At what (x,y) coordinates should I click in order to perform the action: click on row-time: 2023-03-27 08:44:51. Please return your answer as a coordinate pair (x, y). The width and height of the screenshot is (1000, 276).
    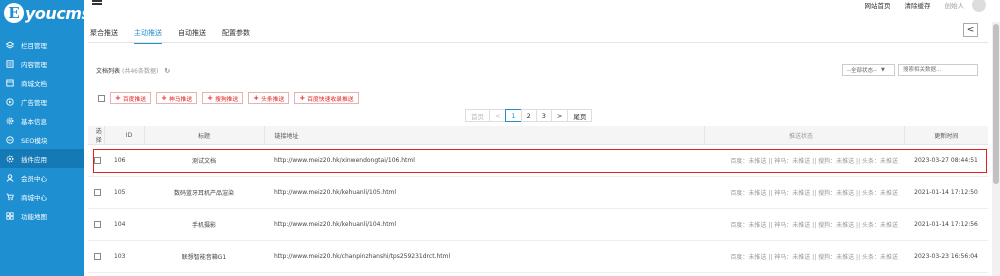
    Looking at the image, I should click on (946, 160).